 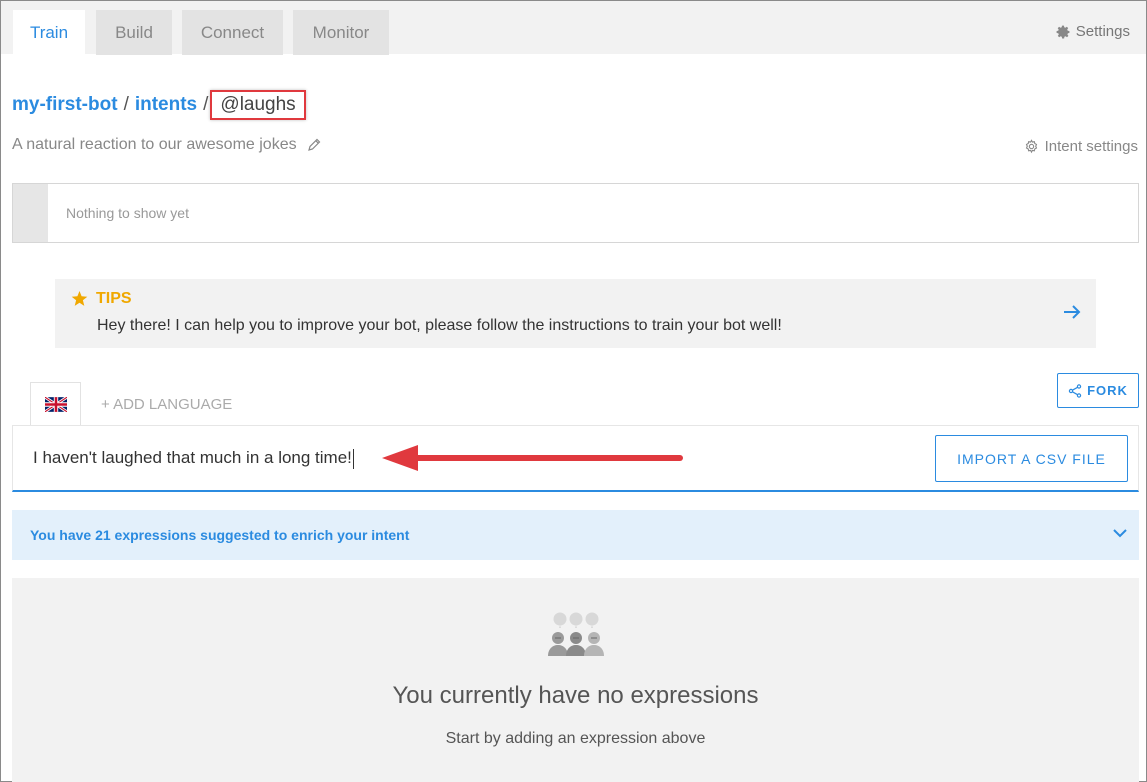 I want to click on chevron-down-icon, so click(x=1120, y=533).